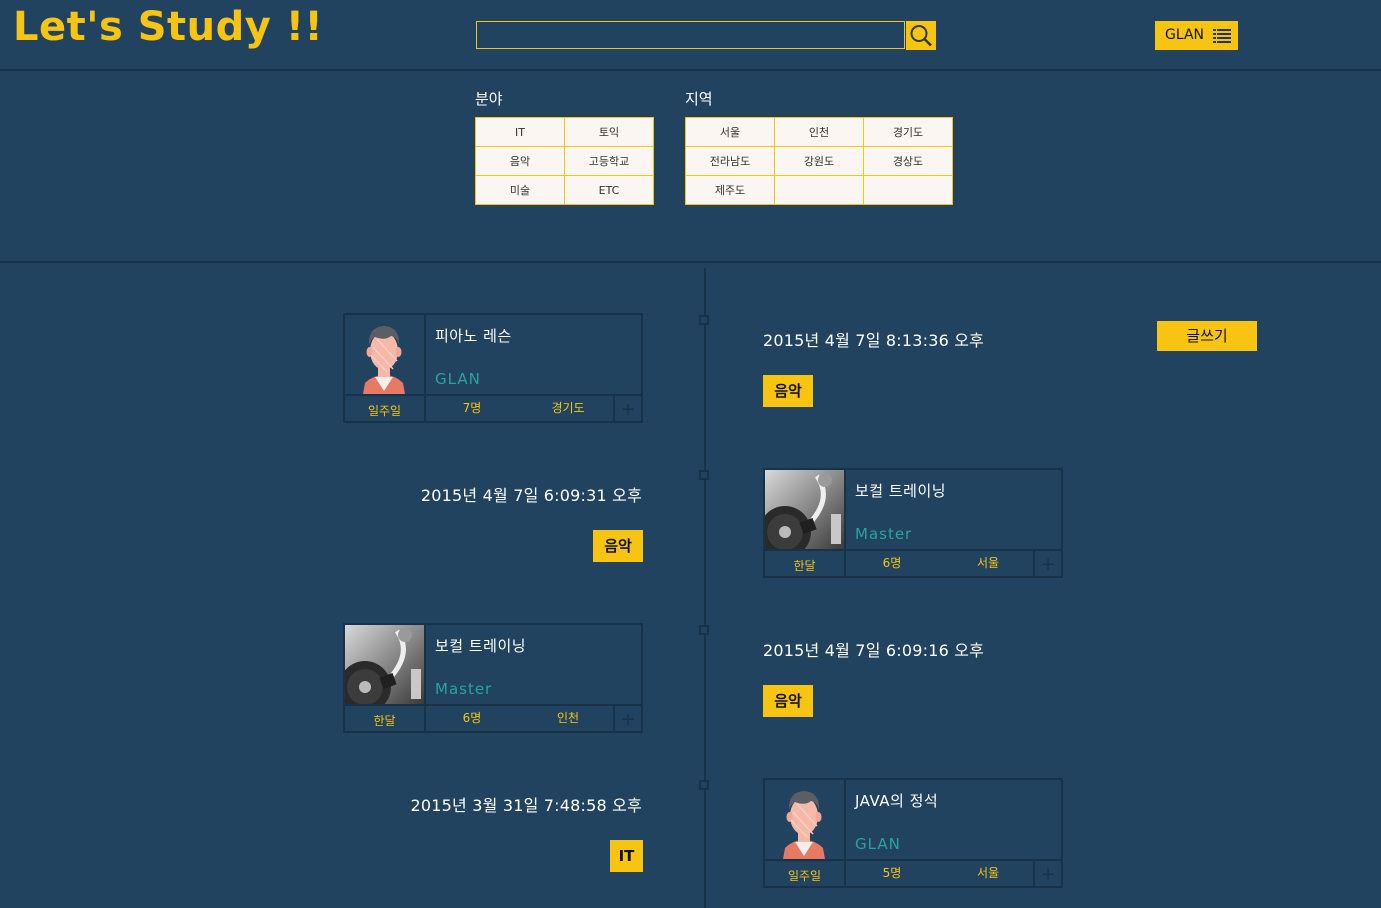 This screenshot has height=908, width=1381. Describe the element at coordinates (705, 588) in the screenshot. I see `timeline-line` at that location.